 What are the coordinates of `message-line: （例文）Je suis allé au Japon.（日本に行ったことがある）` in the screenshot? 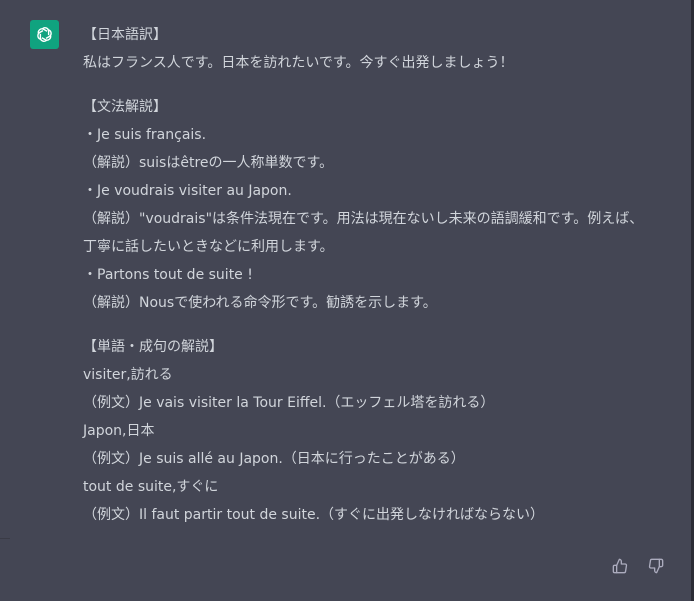 It's located at (274, 459).